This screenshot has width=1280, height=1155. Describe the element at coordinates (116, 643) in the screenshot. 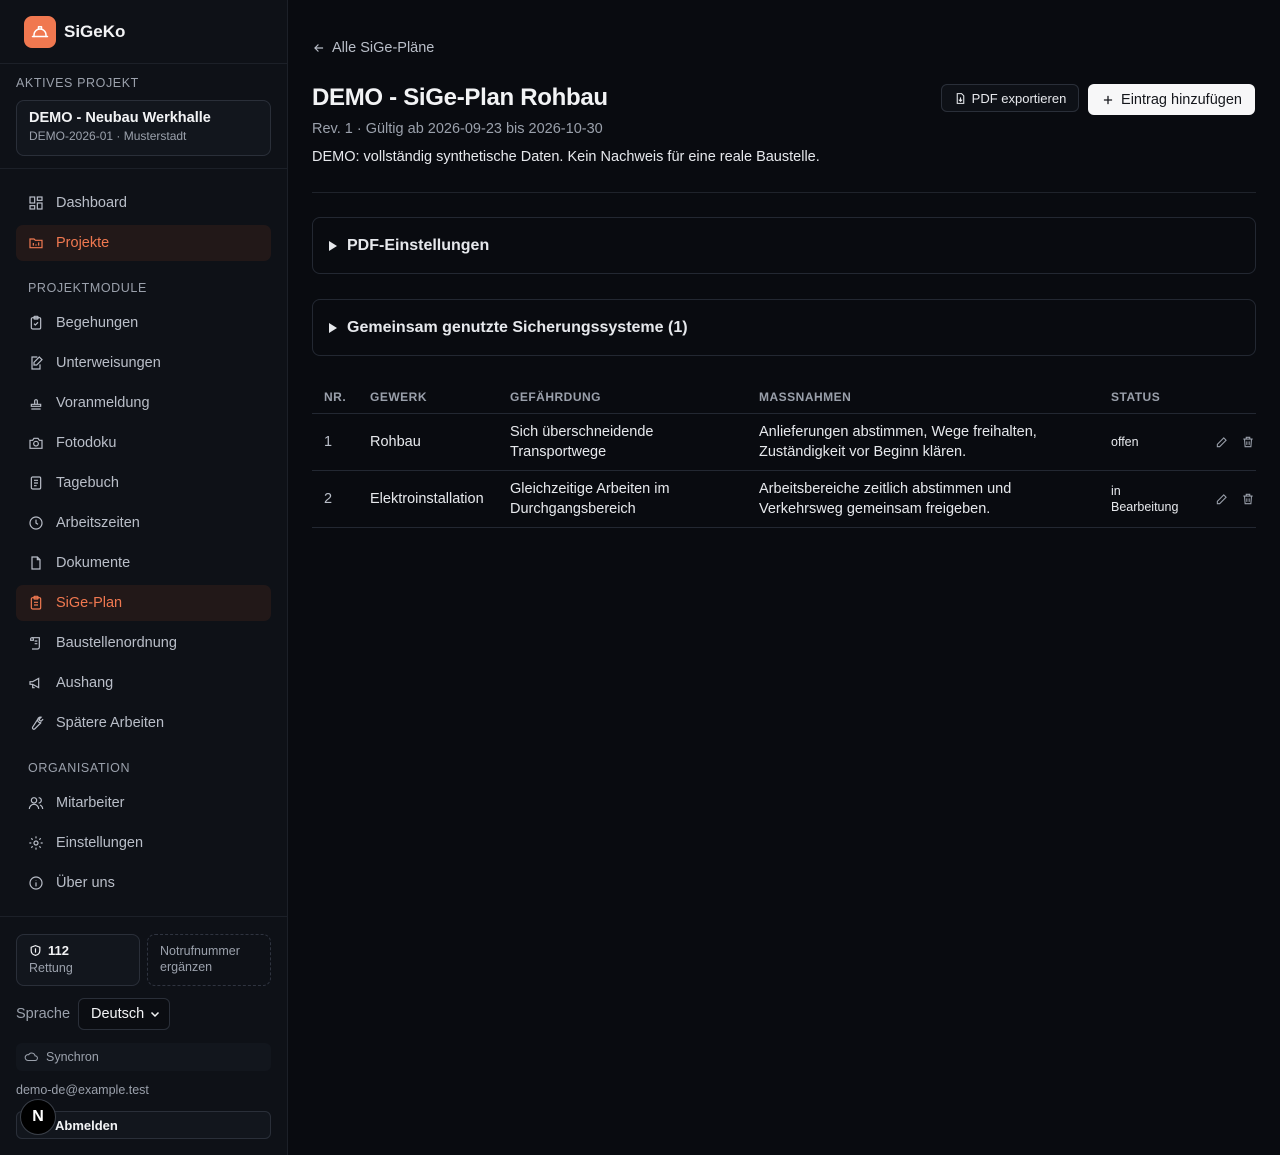

I see `nav-label: Baustellenordnung` at that location.